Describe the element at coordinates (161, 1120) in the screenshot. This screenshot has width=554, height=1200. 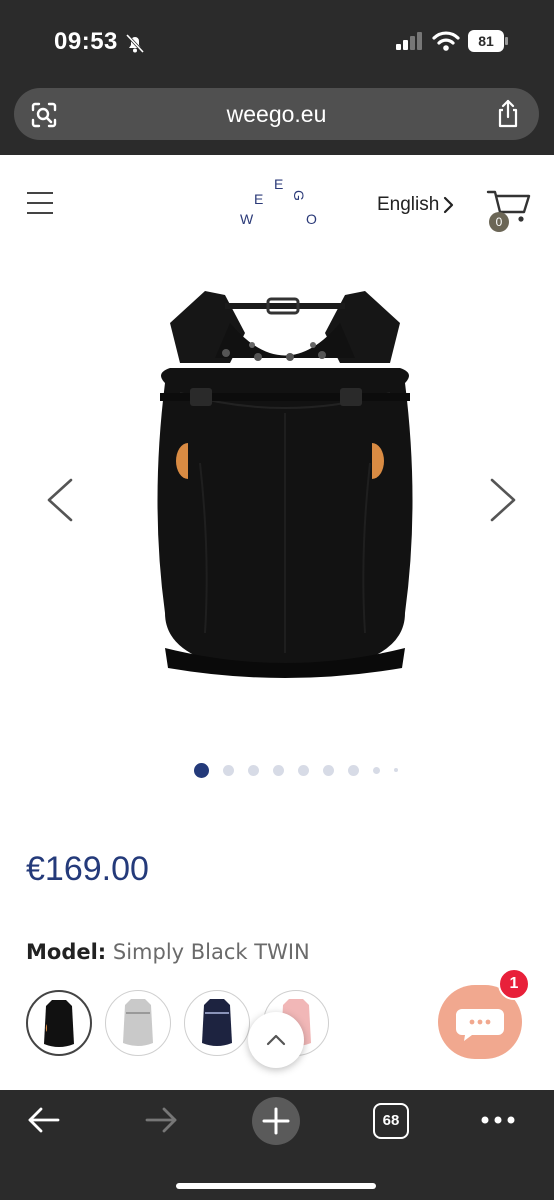
I see `forward-icon` at that location.